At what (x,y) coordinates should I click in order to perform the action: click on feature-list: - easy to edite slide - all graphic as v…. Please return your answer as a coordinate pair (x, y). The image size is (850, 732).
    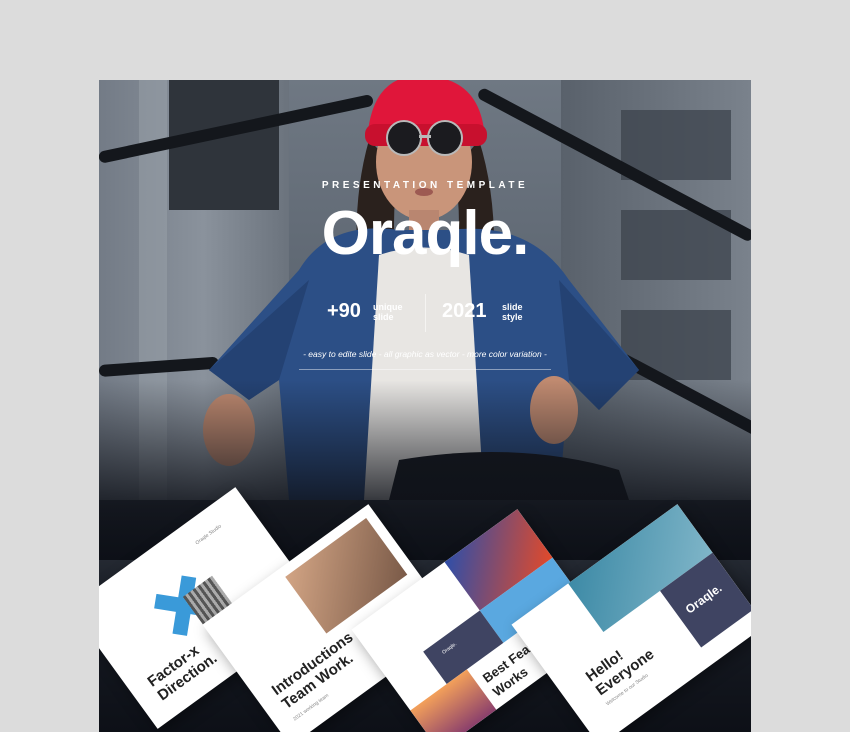
    Looking at the image, I should click on (425, 354).